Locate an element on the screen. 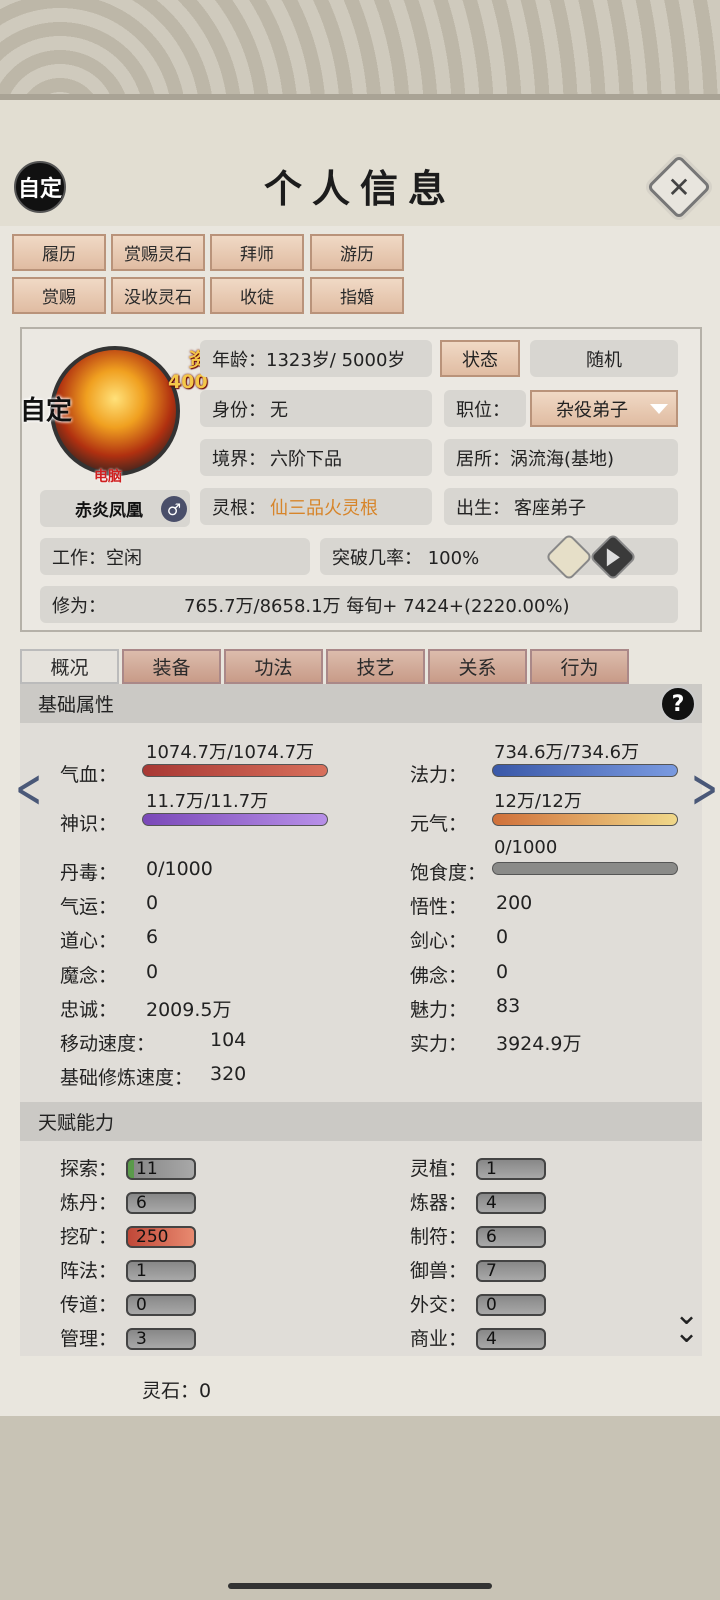 Image resolution: width=720 pixels, height=1600 pixels. stat-label: 魔念： is located at coordinates (89, 976).